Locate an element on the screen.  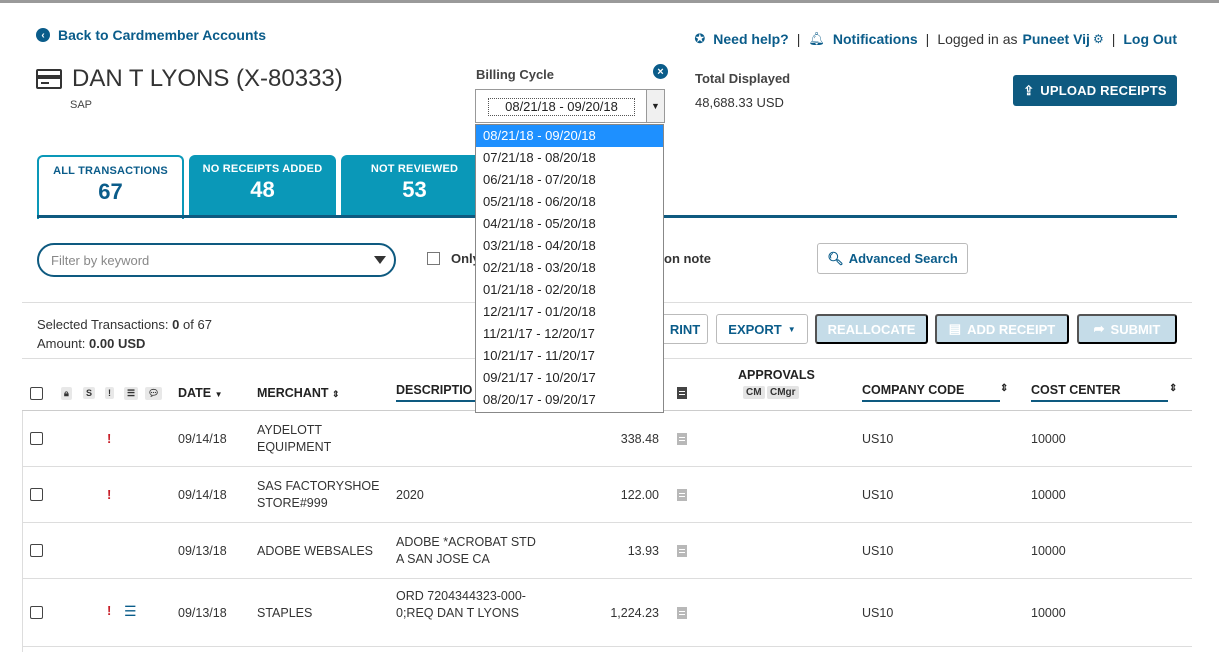
export-button: EXPORT ▼ is located at coordinates (762, 329).